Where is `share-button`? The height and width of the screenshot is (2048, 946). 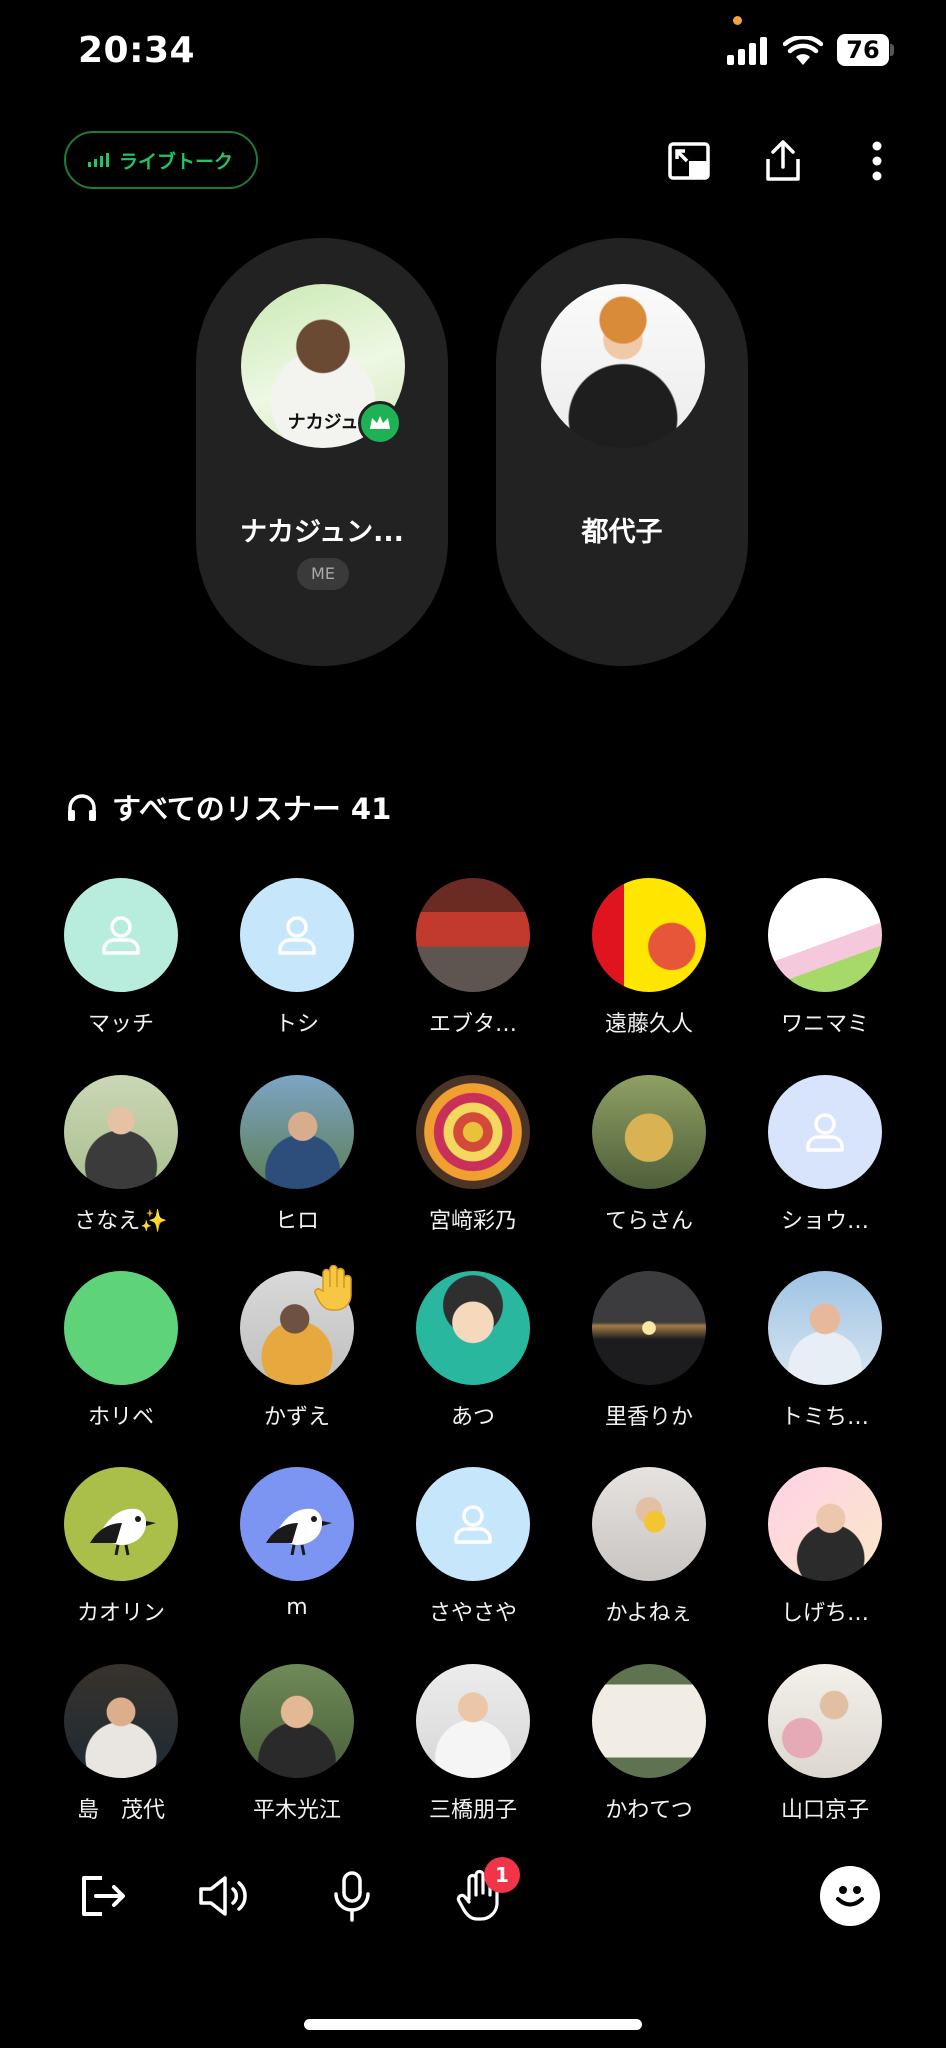 share-button is located at coordinates (783, 161).